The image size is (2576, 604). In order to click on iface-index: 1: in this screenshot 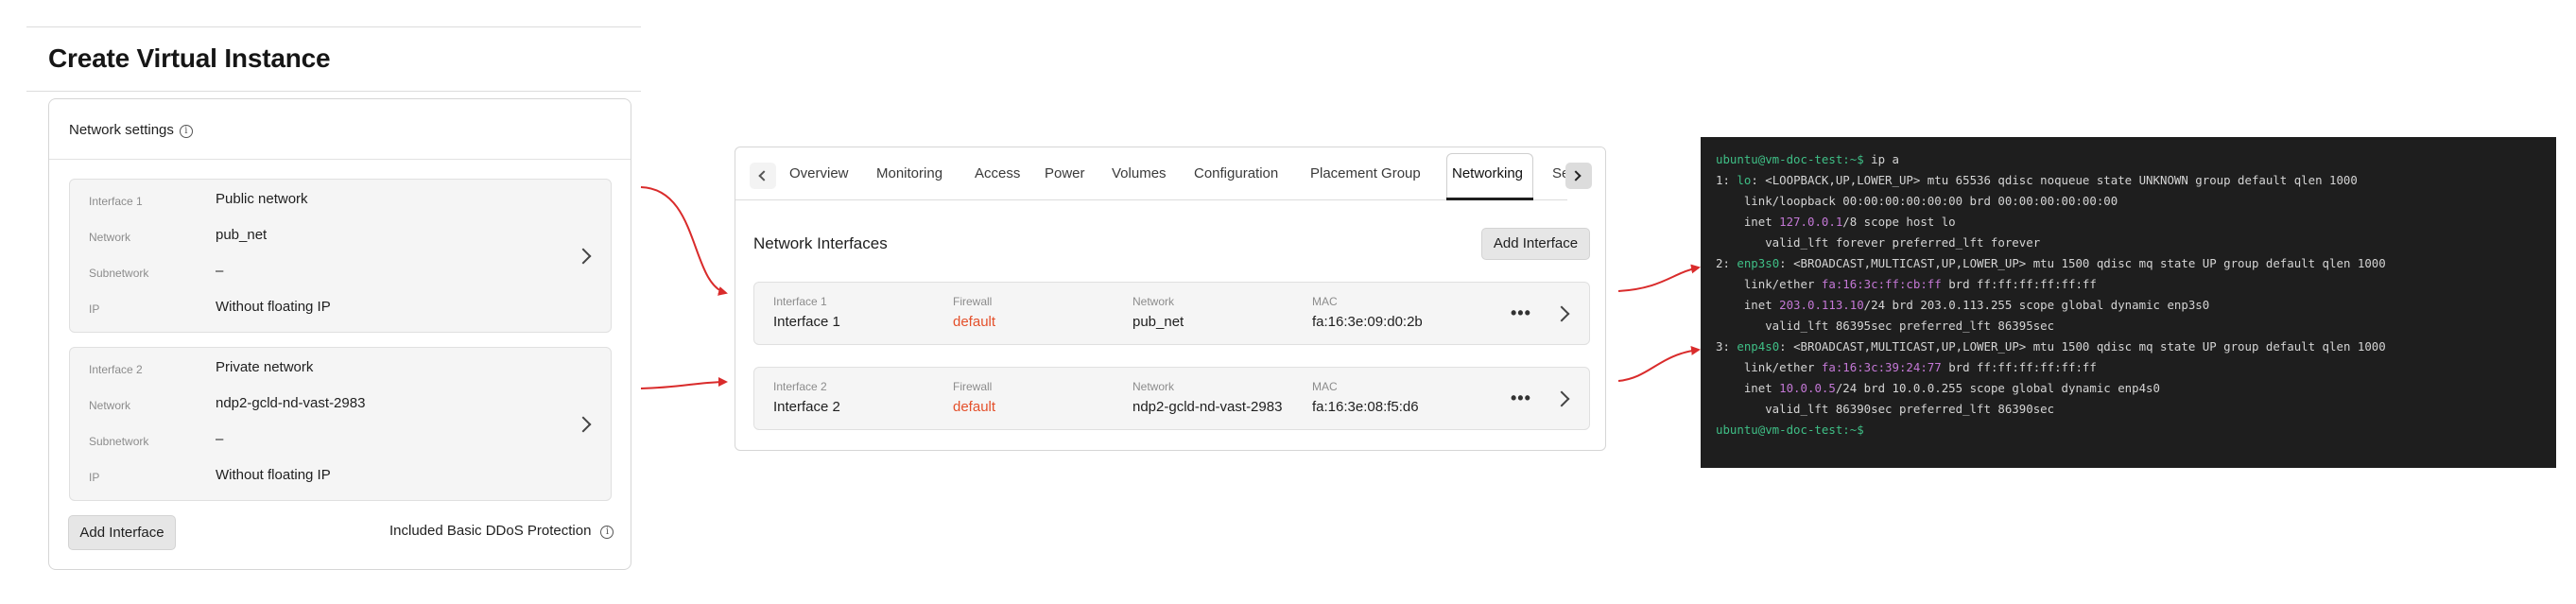, I will do `click(1727, 180)`.